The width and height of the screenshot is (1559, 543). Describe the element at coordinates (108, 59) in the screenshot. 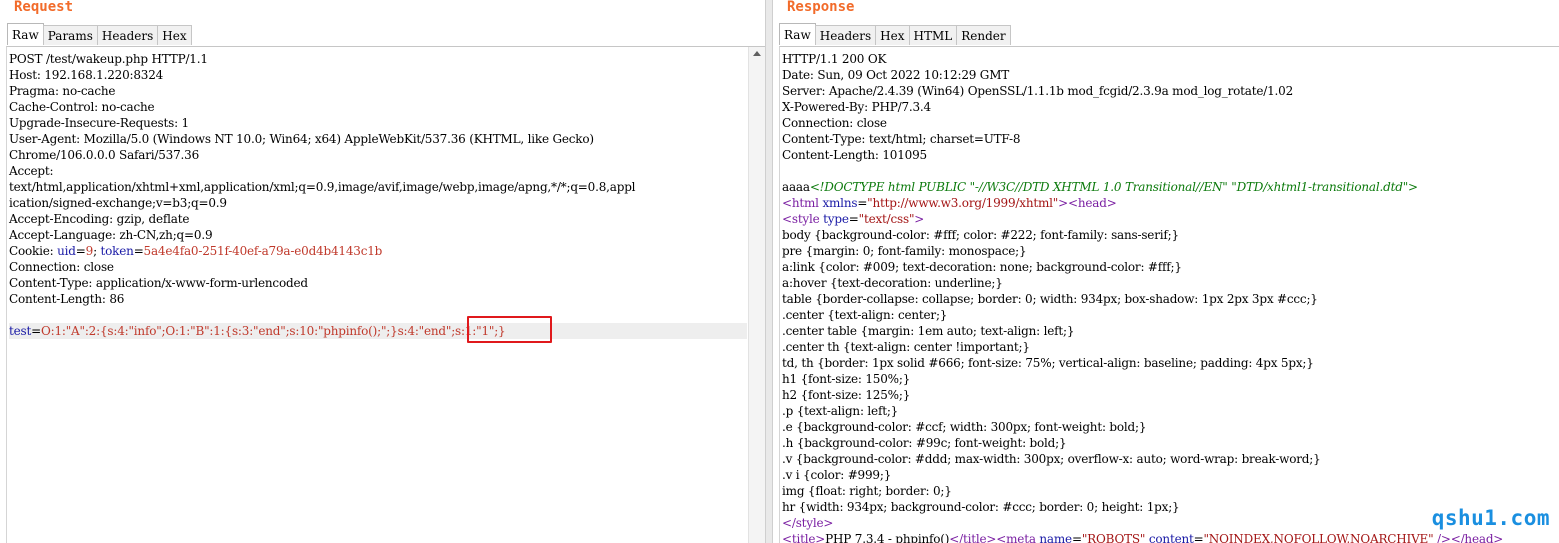

I see `request-token: POST /test/wakeup.php HTTP/1.1` at that location.